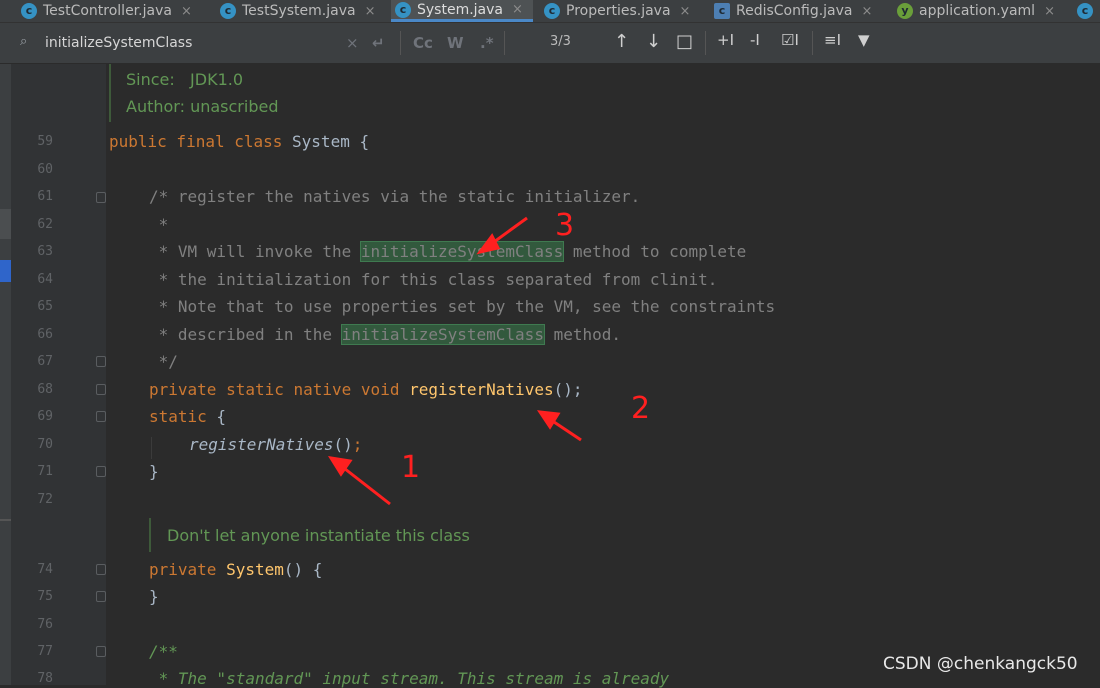  I want to click on watermark: CSDN @chenkangck50, so click(980, 664).